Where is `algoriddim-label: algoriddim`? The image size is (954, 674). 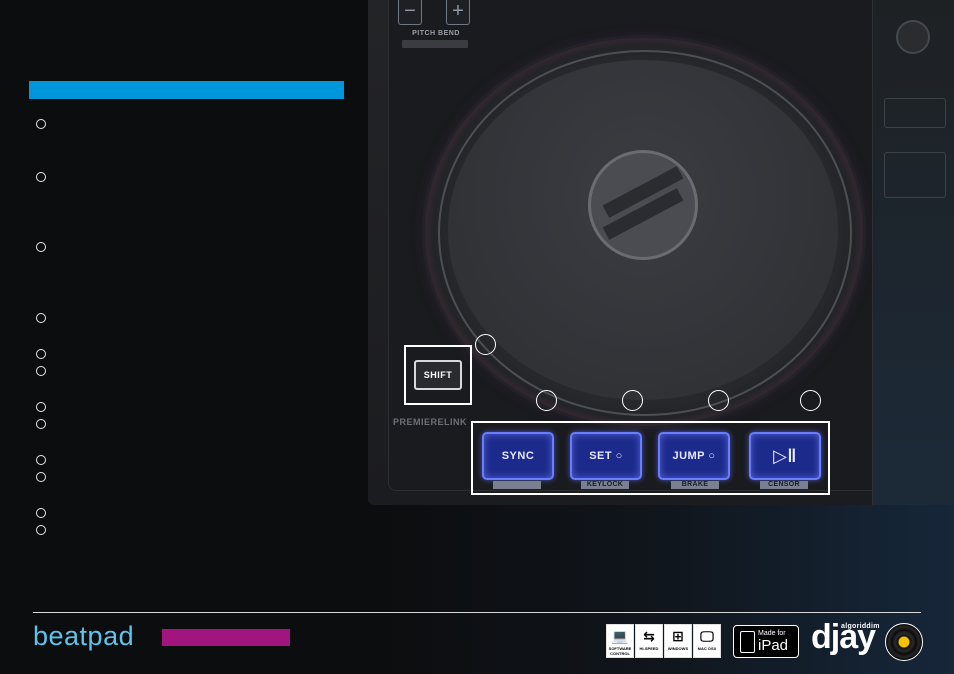 algoriddim-label: algoriddim is located at coordinates (860, 626).